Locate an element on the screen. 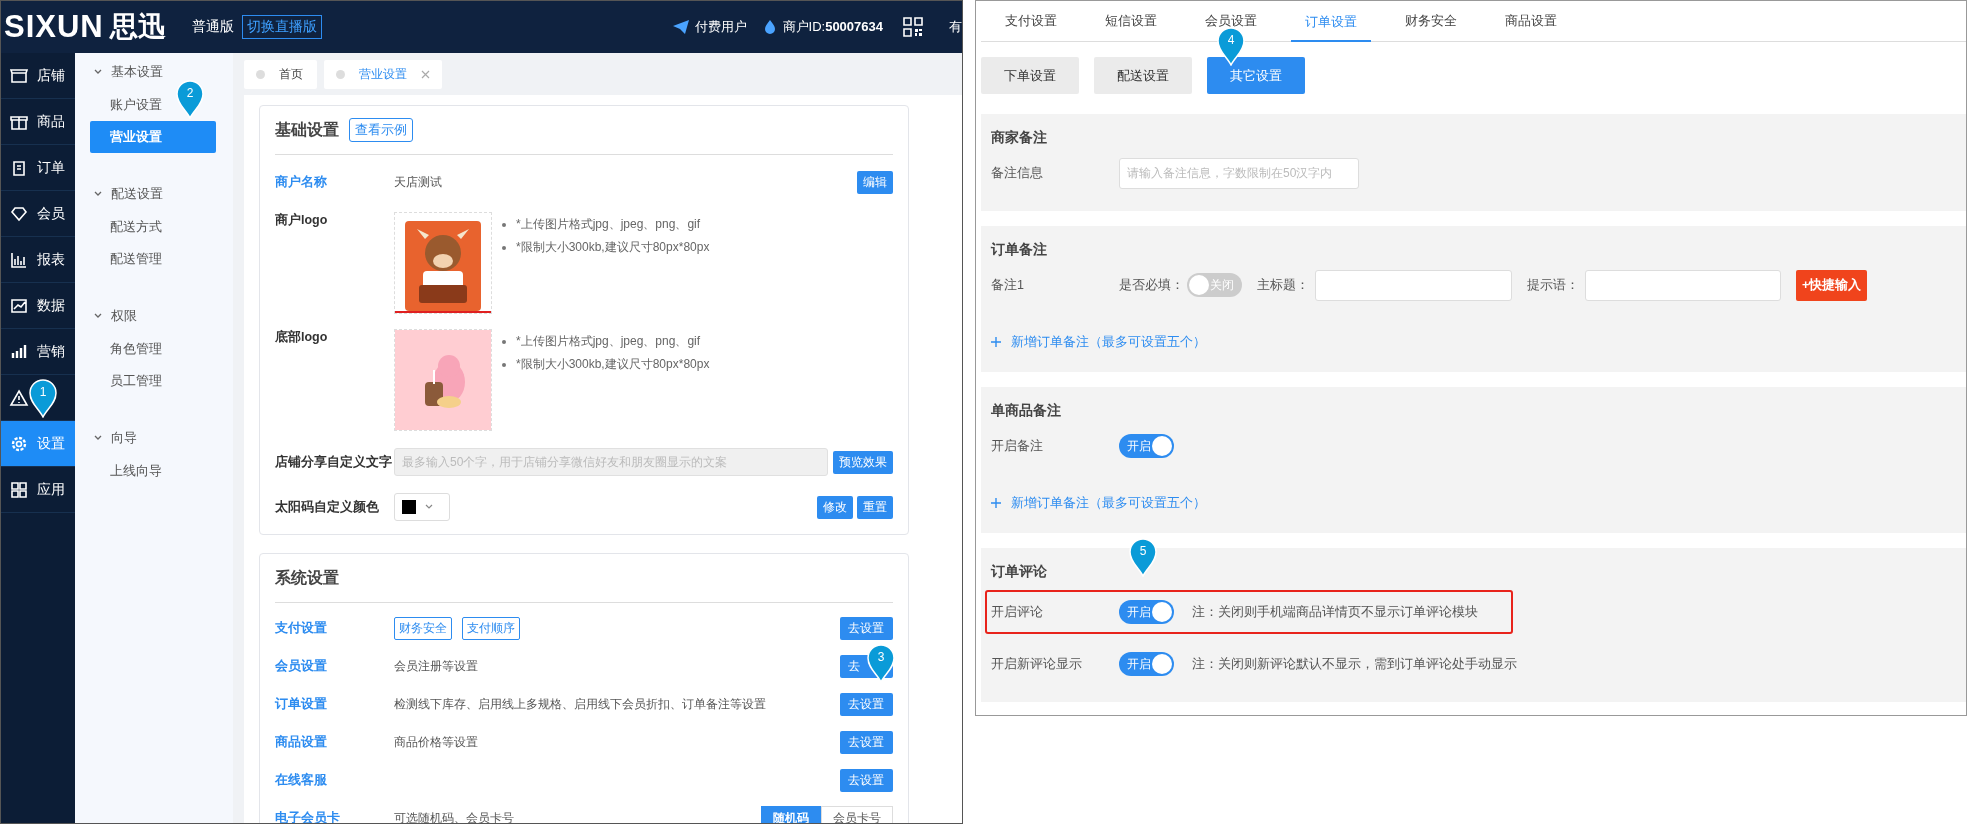 The image size is (1967, 824). section-title: 订单评论 is located at coordinates (1019, 571).